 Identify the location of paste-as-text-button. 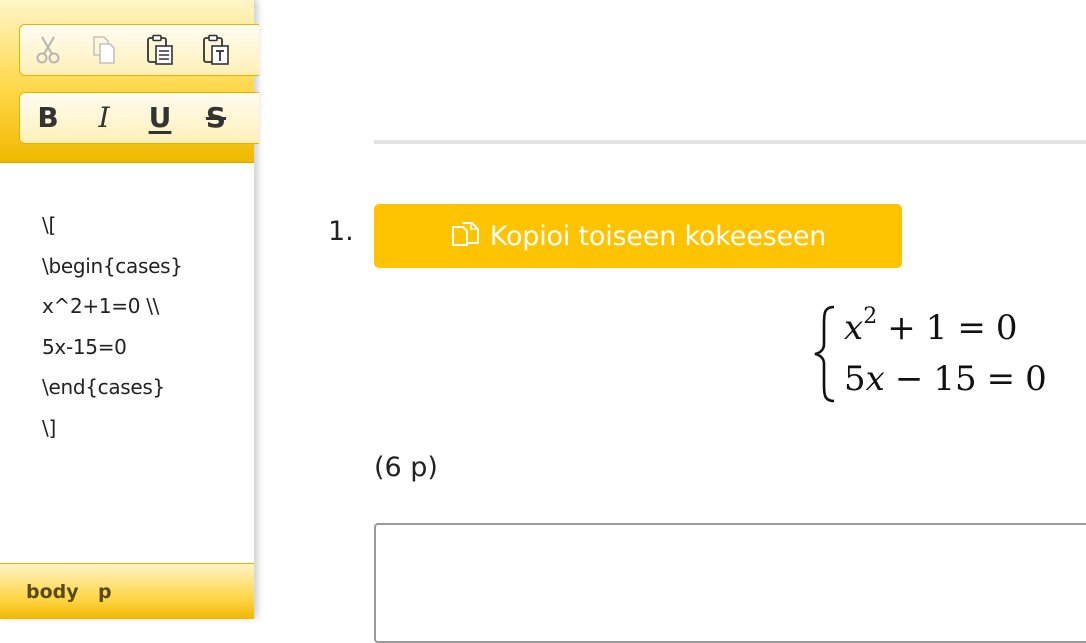
(216, 50).